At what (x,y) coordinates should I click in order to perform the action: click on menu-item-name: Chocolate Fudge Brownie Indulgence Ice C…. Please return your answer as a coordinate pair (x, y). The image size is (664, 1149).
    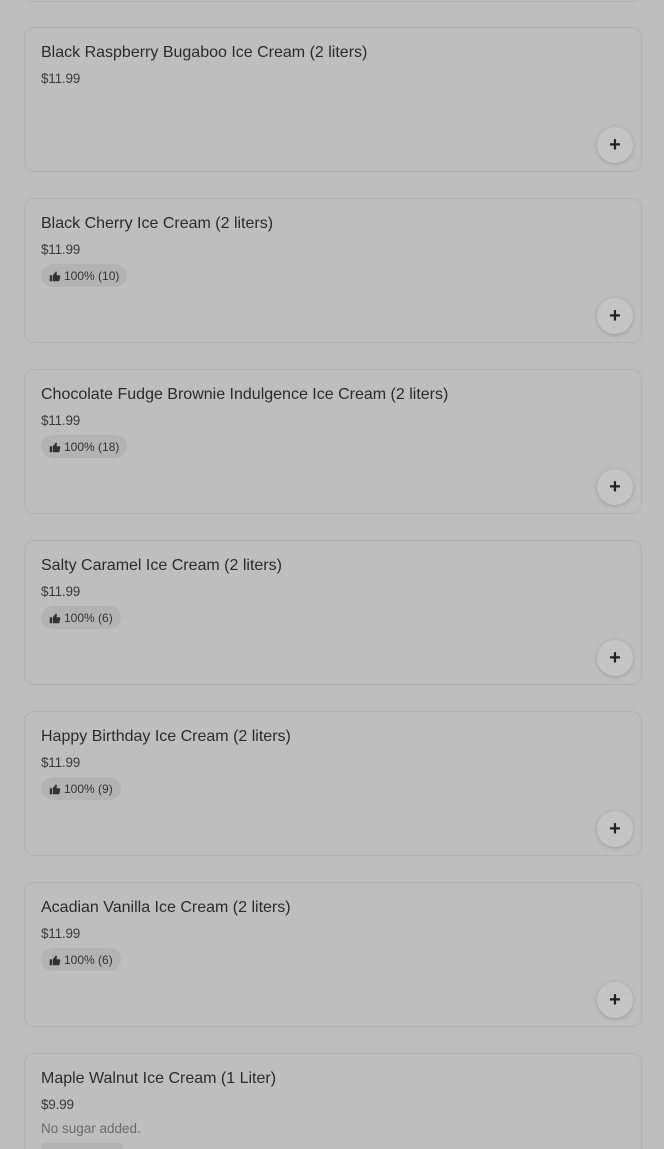
    Looking at the image, I should click on (245, 394).